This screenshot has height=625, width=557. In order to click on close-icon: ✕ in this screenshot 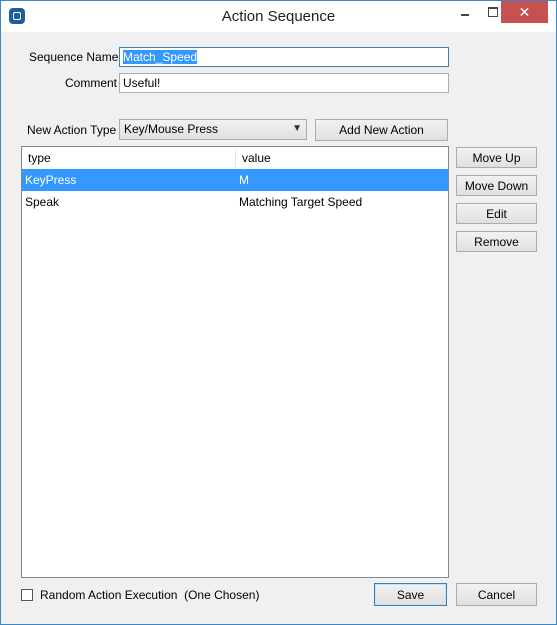, I will do `click(524, 12)`.